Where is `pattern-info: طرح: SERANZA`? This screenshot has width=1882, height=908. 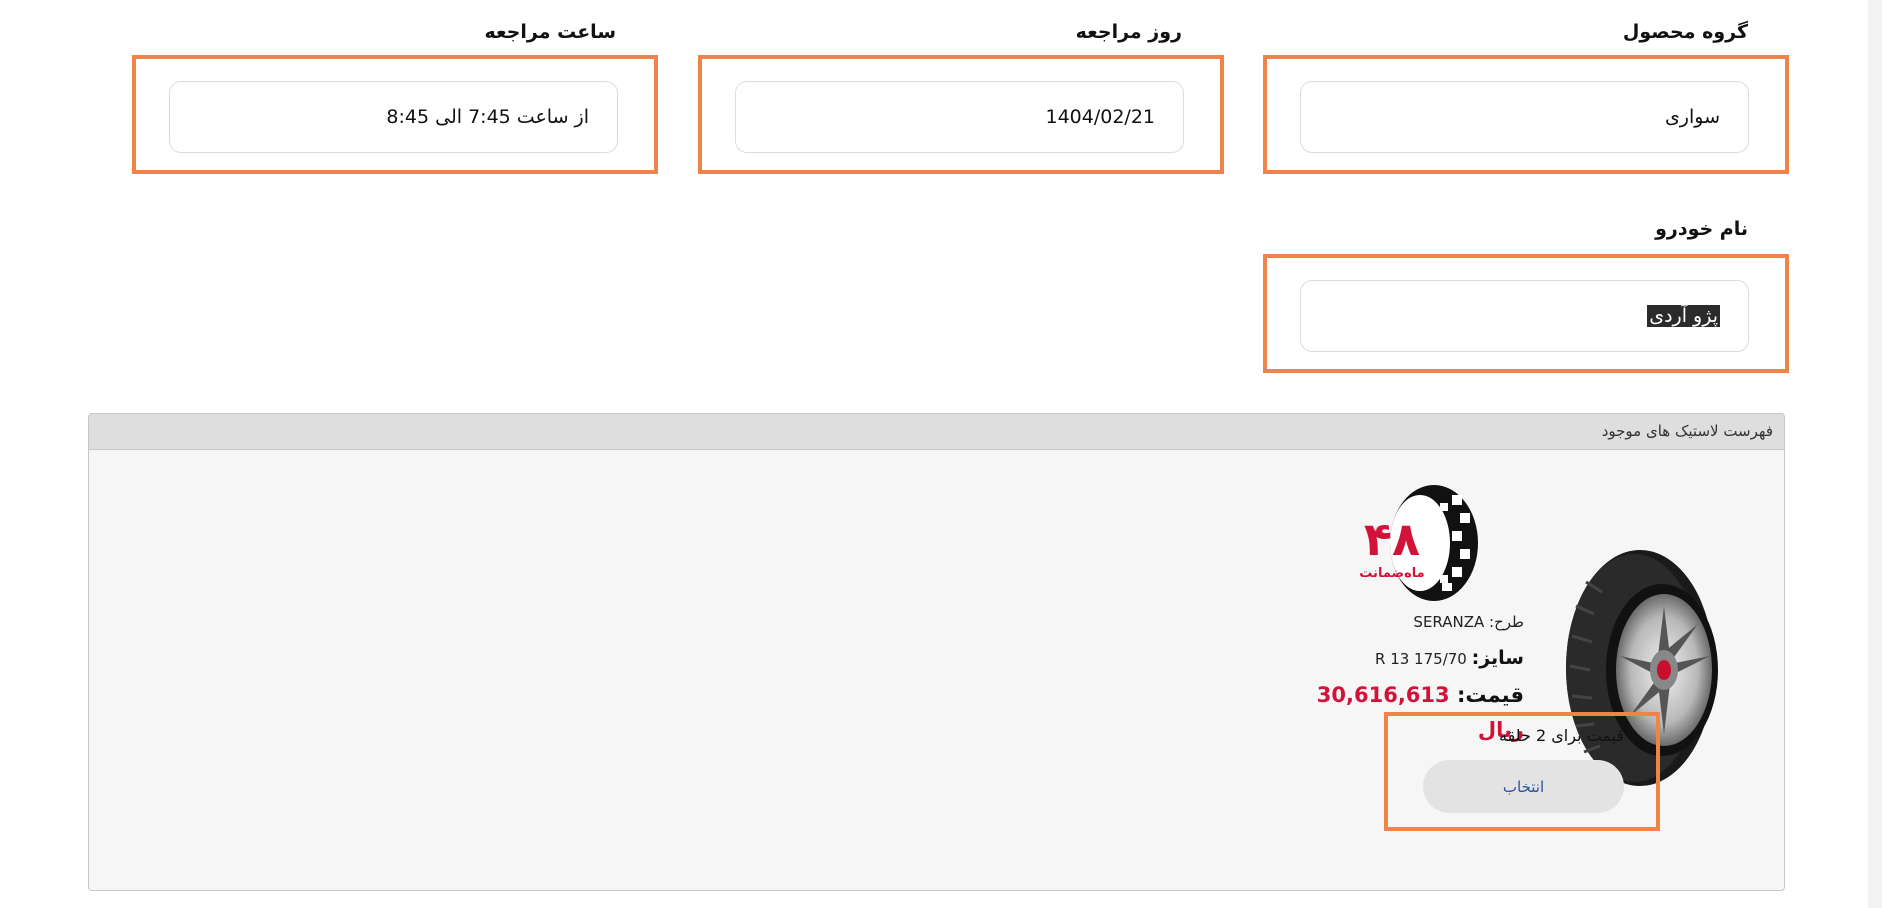
pattern-info: طرح: SERANZA is located at coordinates (1468, 622).